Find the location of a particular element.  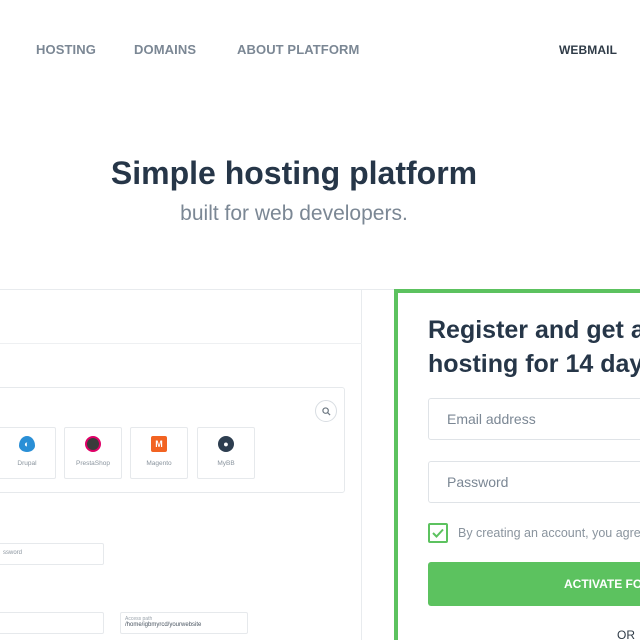

app-tile-magento: M Magento is located at coordinates (159, 453).